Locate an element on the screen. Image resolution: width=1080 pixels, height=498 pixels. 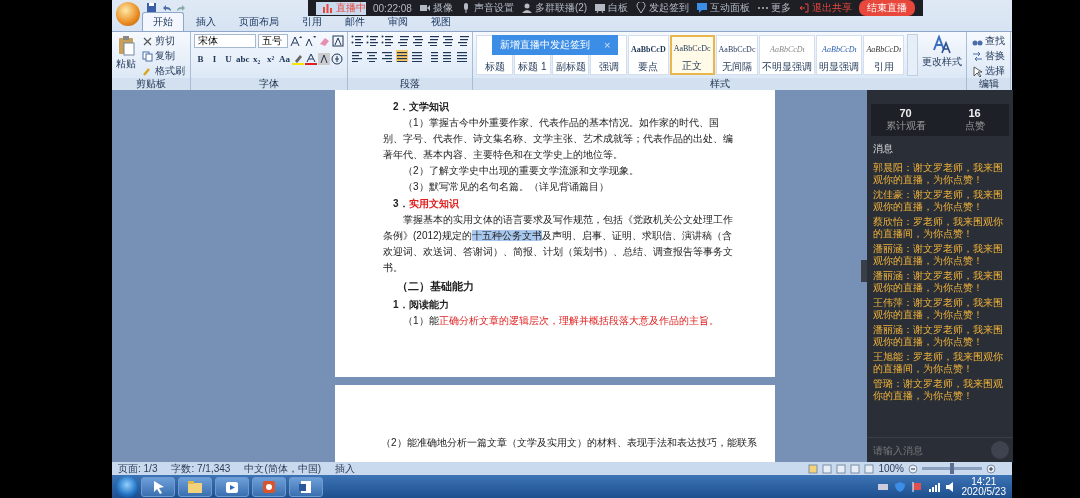
clipboard-button: 剪切 is located at coordinates (163, 41).